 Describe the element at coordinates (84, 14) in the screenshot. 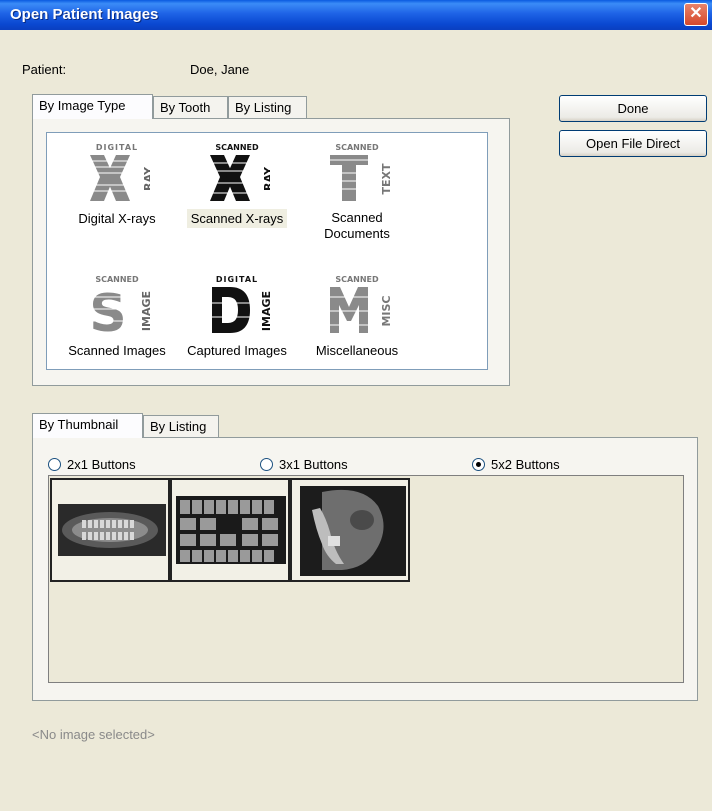

I see `window-title: Open Patient Images` at that location.